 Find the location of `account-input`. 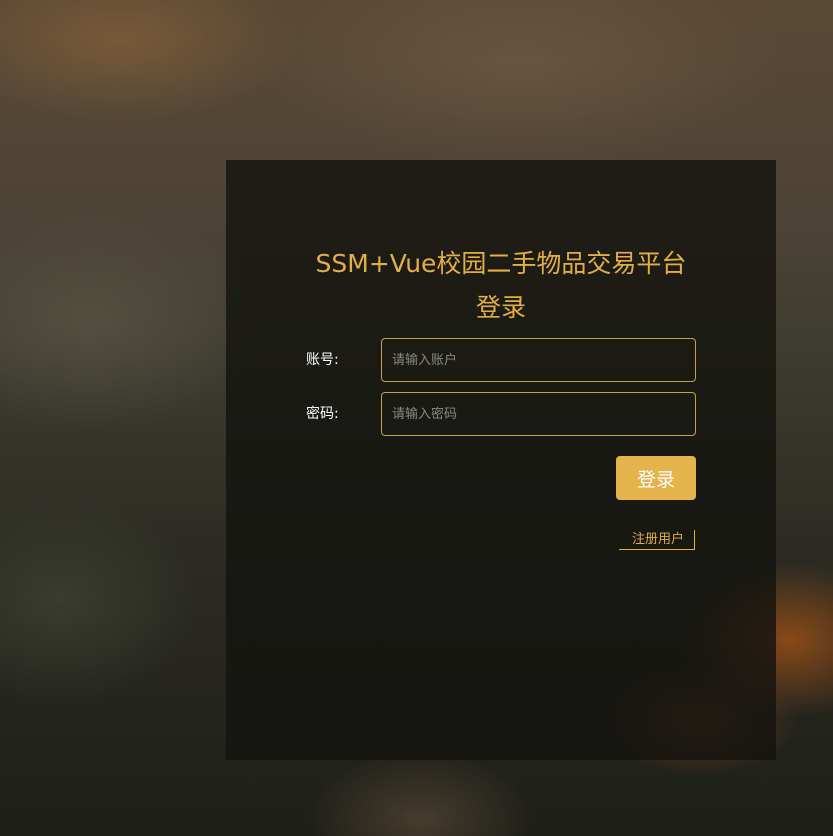

account-input is located at coordinates (538, 360).